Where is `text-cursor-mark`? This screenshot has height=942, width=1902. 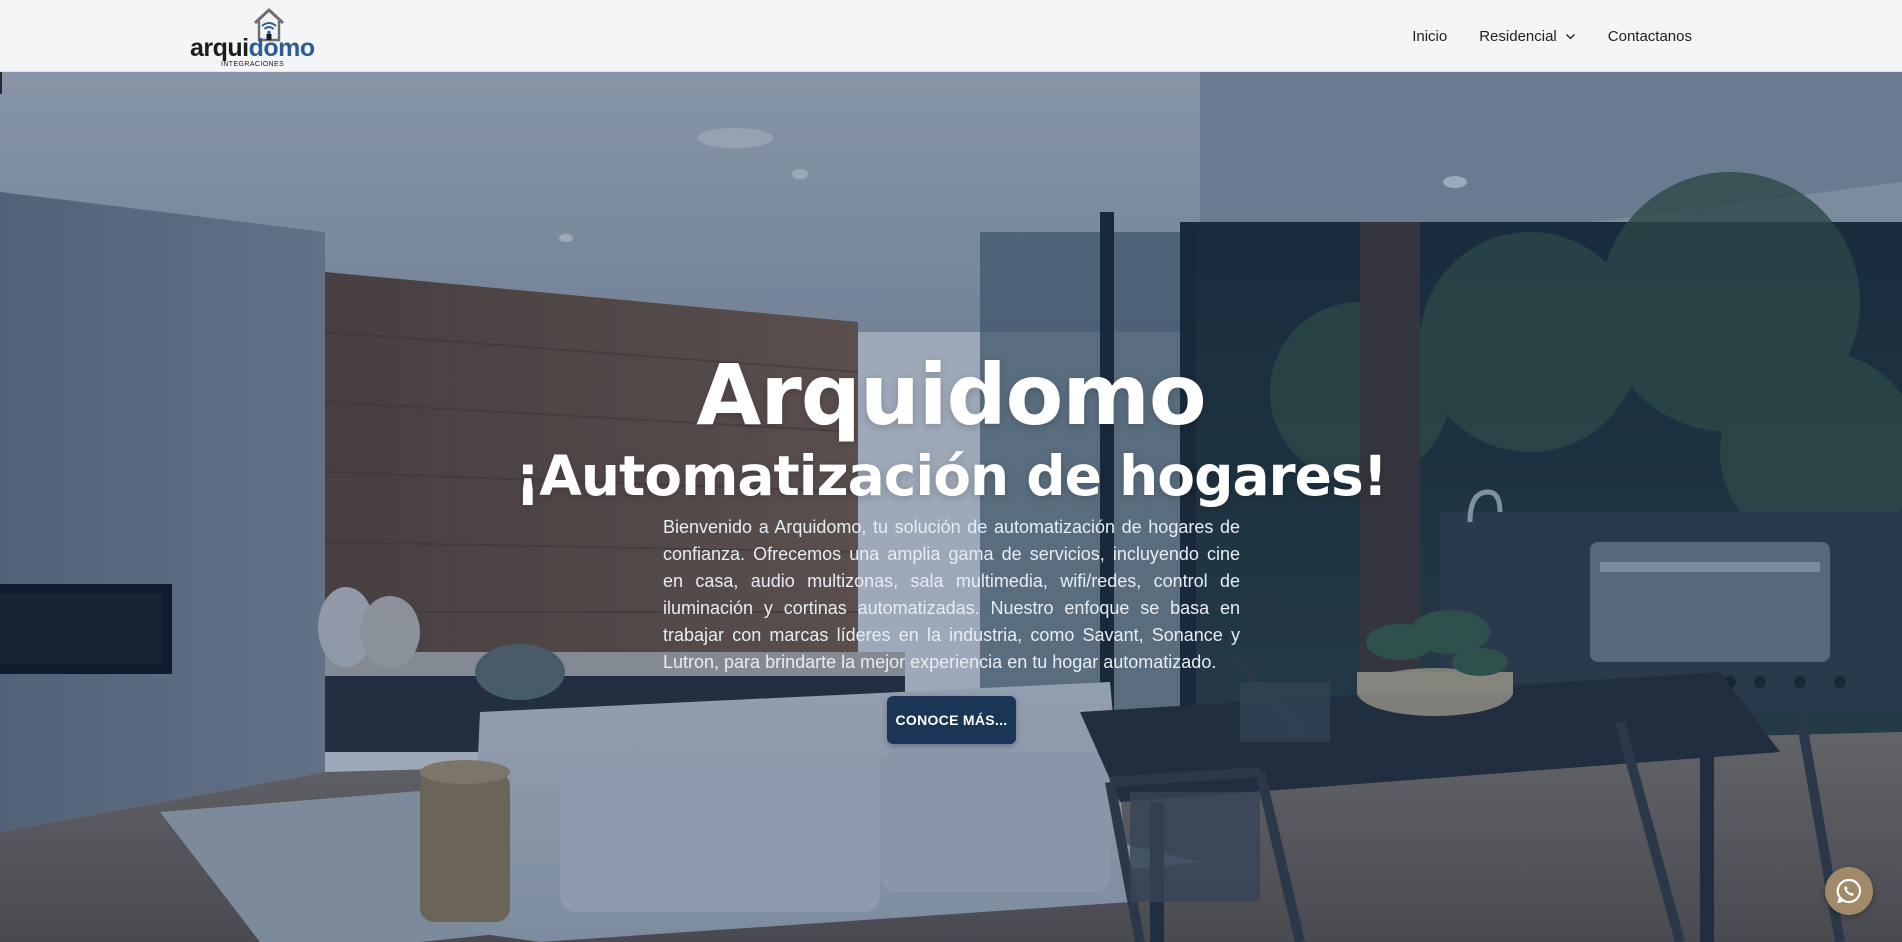
text-cursor-mark is located at coordinates (1, 83).